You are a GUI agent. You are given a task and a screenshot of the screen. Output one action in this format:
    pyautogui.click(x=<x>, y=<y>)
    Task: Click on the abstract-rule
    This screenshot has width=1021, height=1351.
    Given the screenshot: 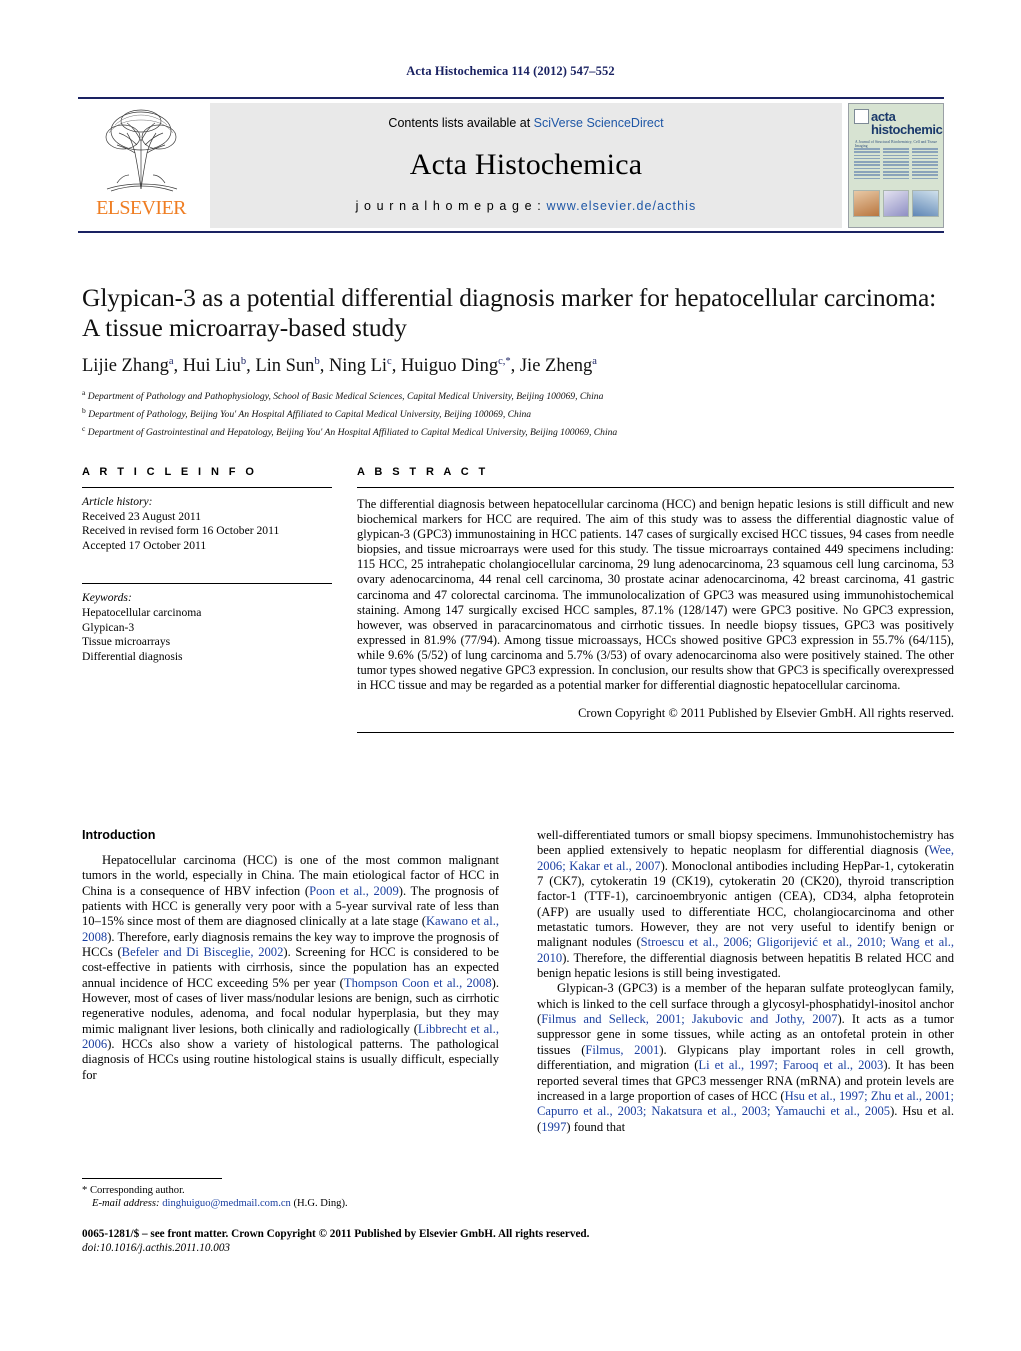 What is the action you would take?
    pyautogui.click(x=655, y=487)
    